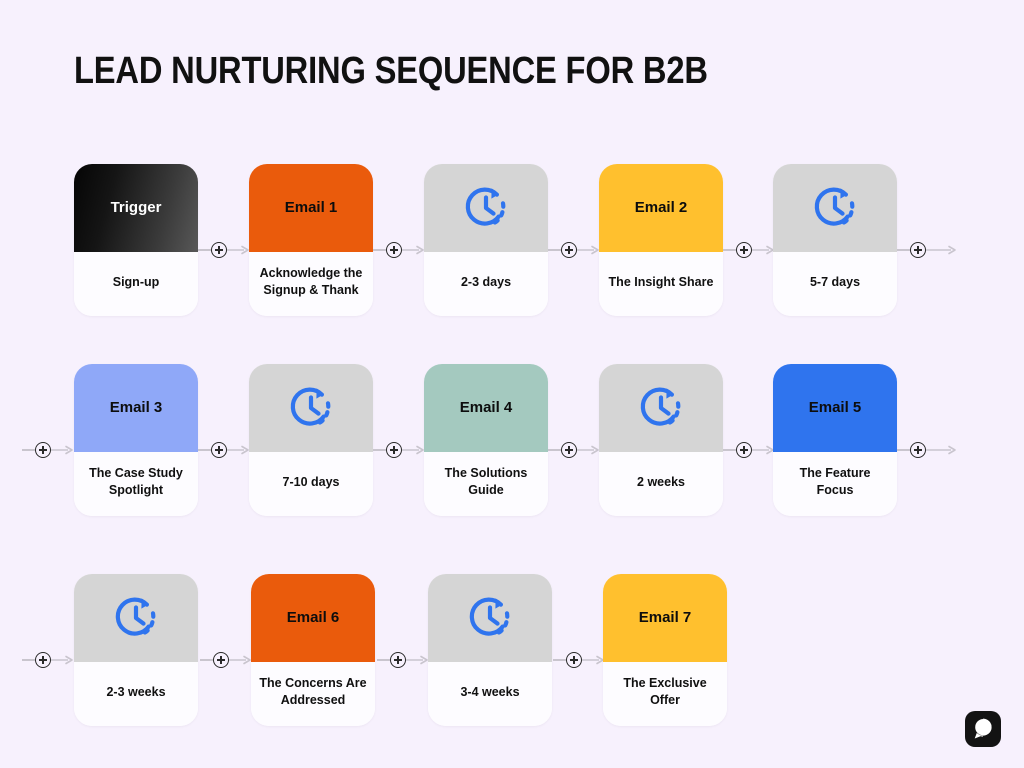 This screenshot has width=1024, height=768. I want to click on flow-node-email-7: Email 7 The Exclusive Offer, so click(665, 650).